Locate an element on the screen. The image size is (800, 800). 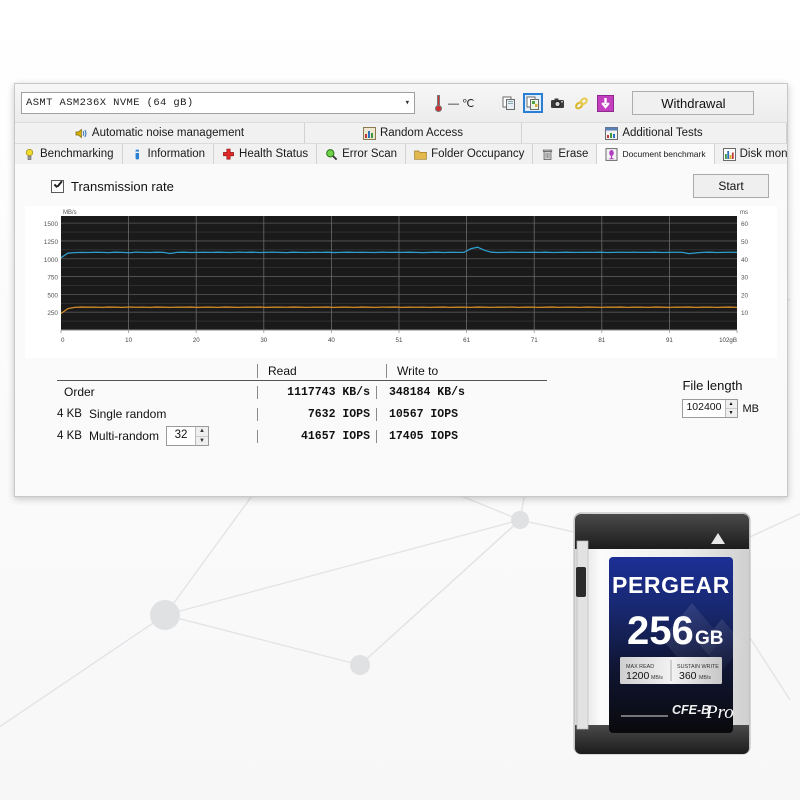
file-length-unit: MB is located at coordinates (751, 408).